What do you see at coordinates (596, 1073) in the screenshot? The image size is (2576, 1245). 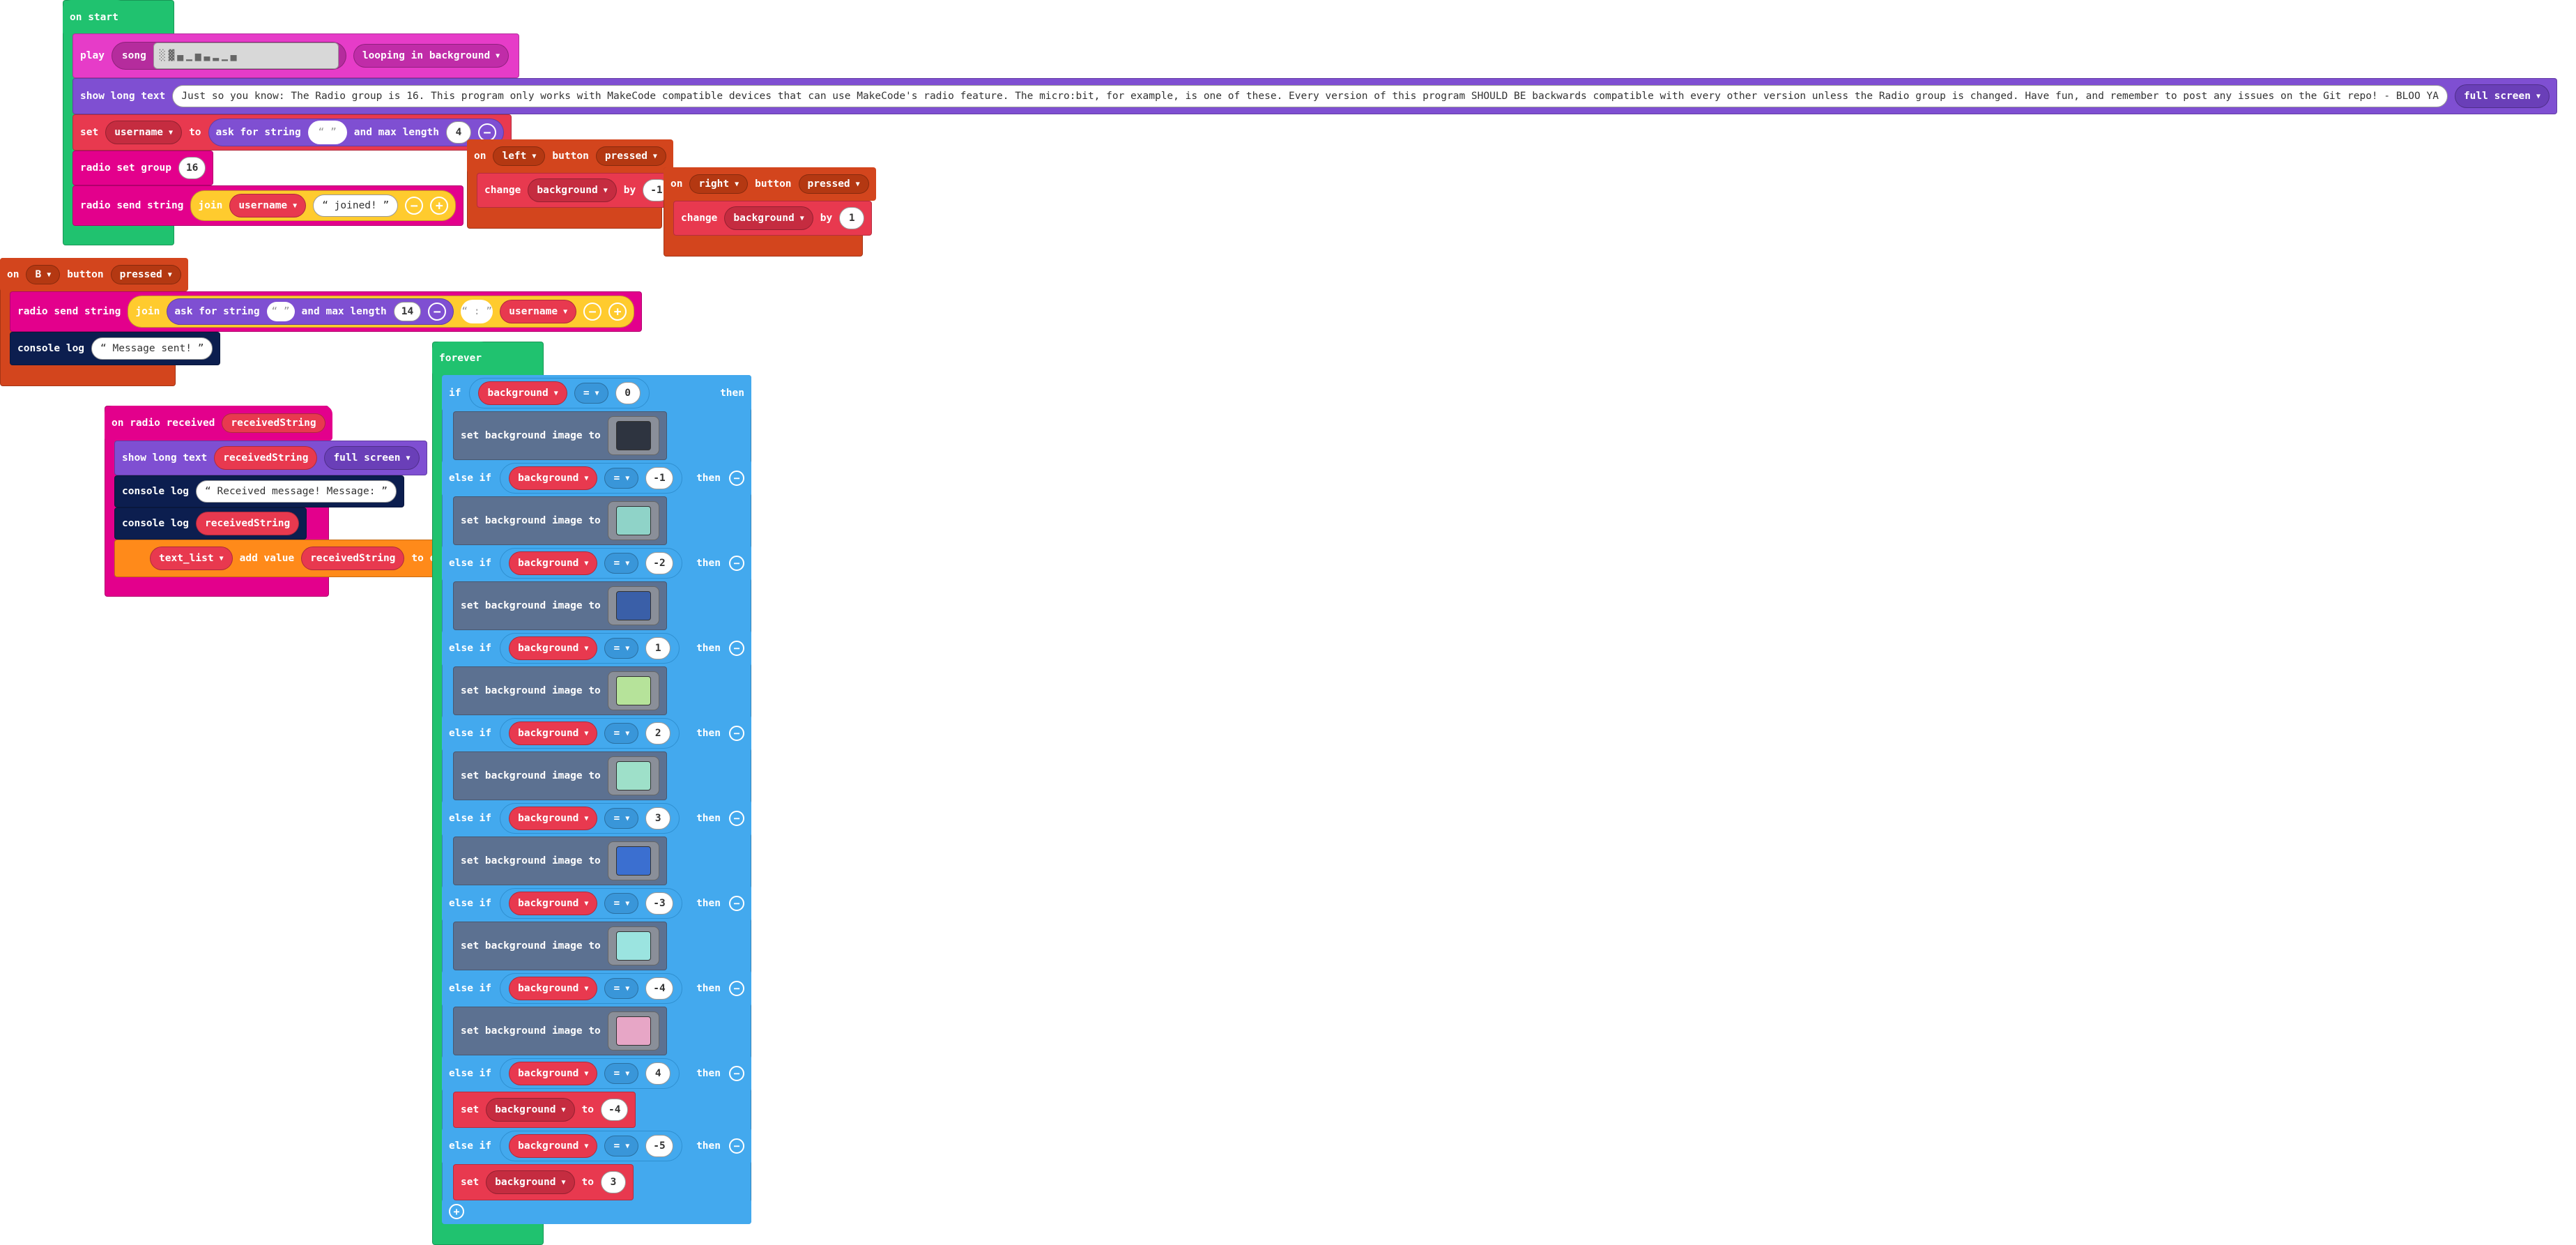 I see `else-if-condition-row: else if background ▼ = ▼ 4 then −` at bounding box center [596, 1073].